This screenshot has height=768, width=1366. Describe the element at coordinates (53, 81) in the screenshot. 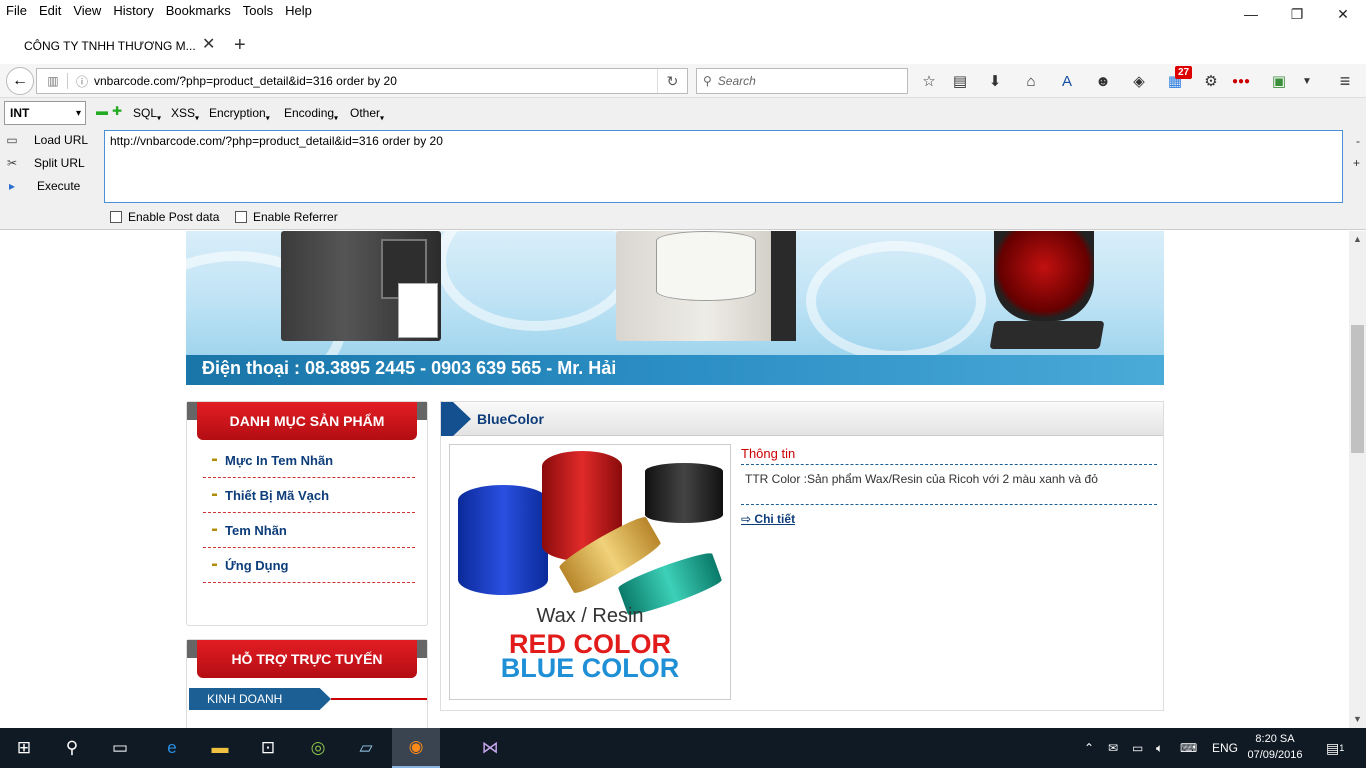

I see `library-icon: ▥` at that location.